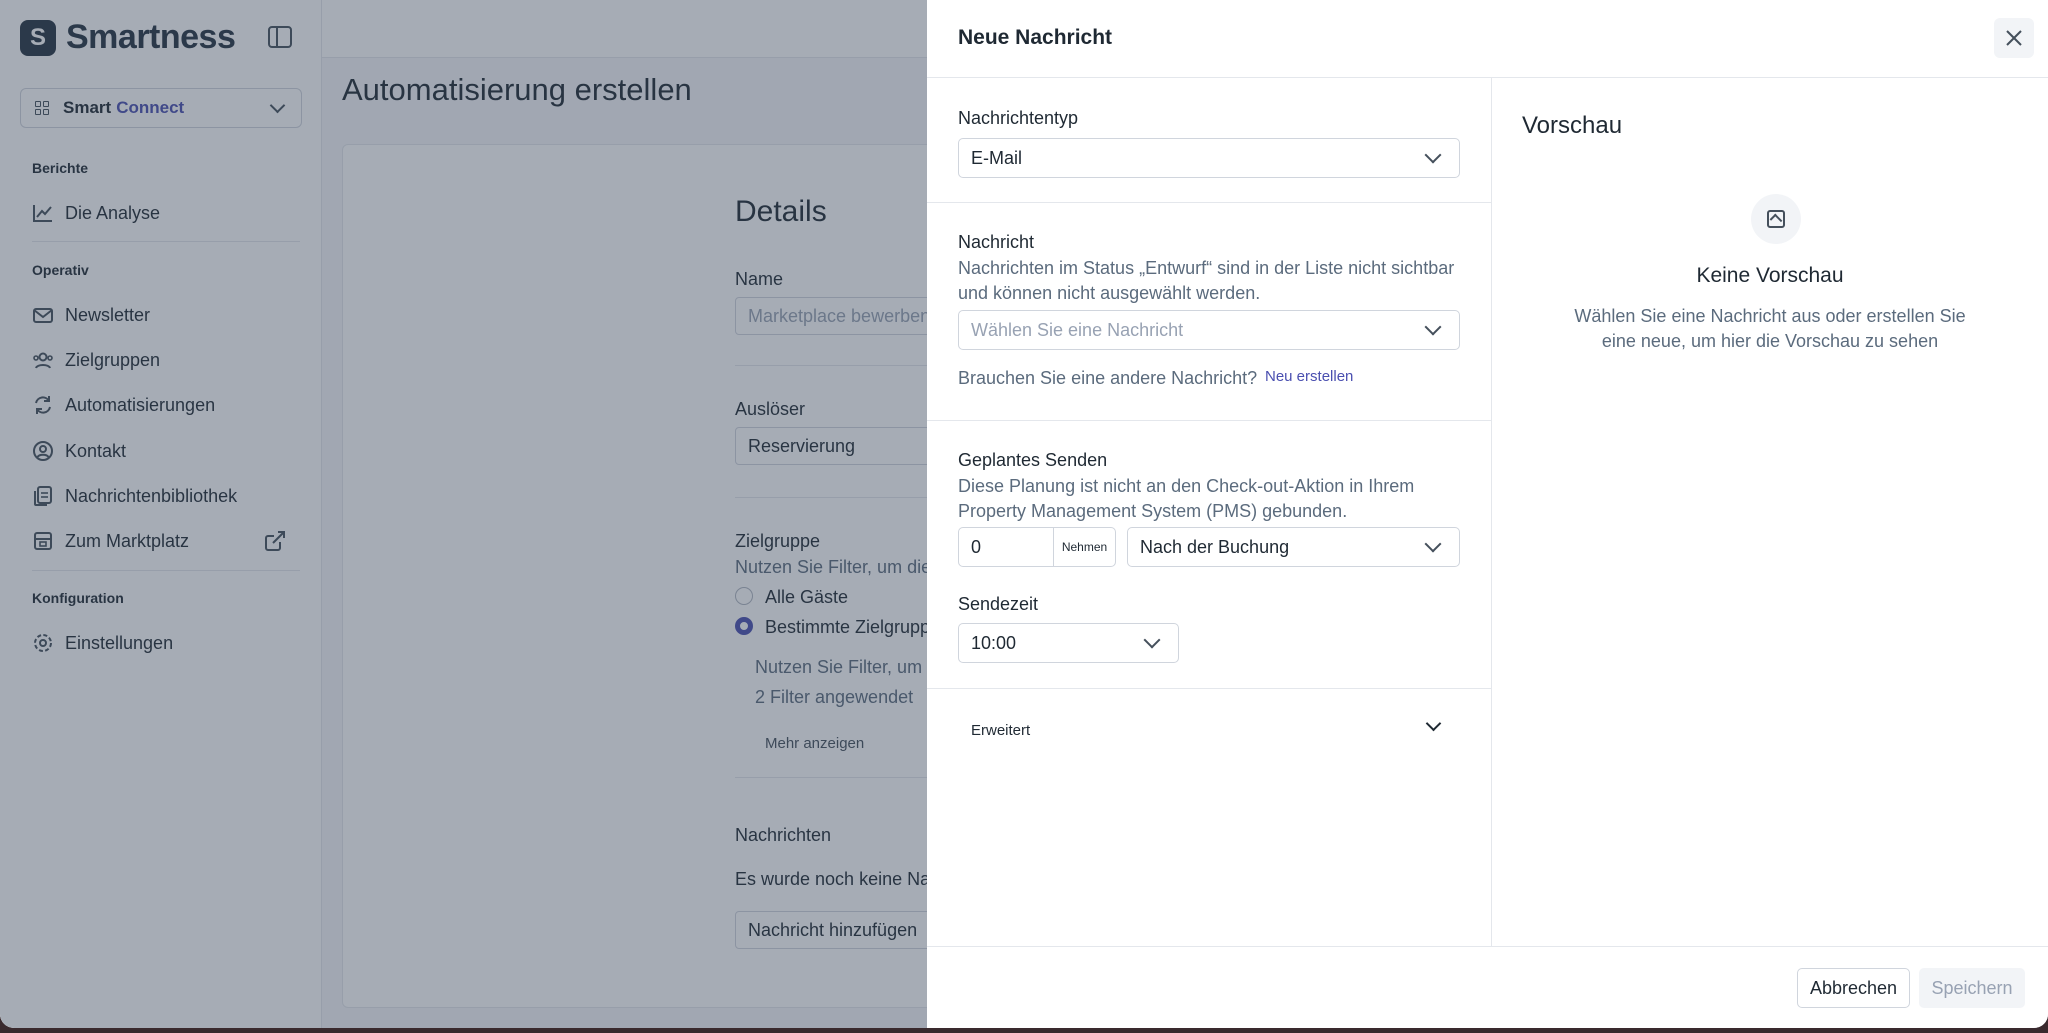 Image resolution: width=2048 pixels, height=1033 pixels. I want to click on no-preview-title: Keine Vorschau, so click(1770, 275).